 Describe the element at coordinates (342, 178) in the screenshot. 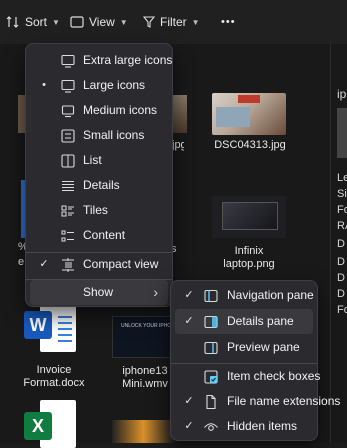

I see `details-line: Le` at that location.